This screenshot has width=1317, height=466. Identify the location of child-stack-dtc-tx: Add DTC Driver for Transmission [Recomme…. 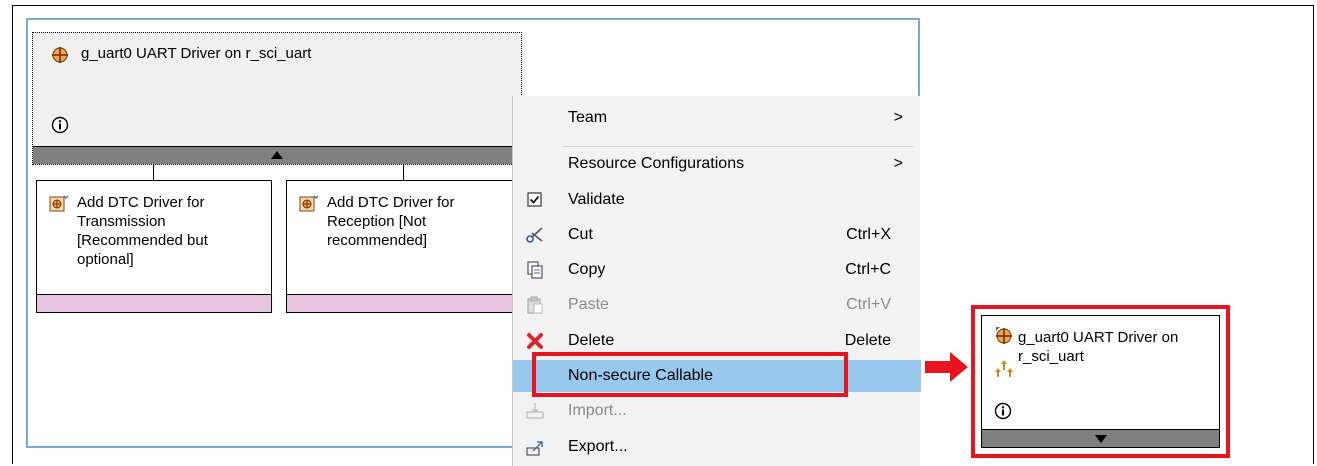
(154, 246).